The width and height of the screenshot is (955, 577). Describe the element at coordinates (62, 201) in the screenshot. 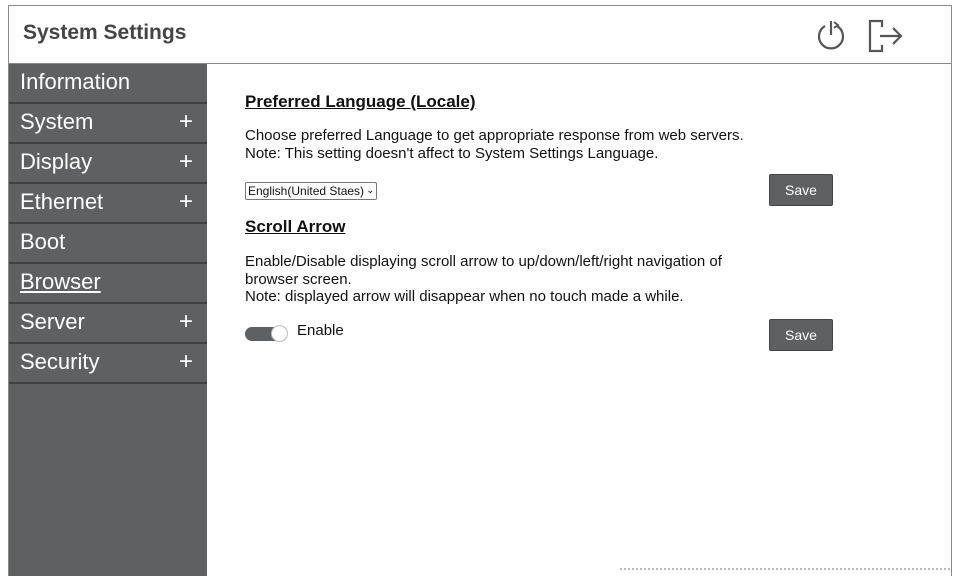

I see `sidebar-item-label: Ethernet` at that location.